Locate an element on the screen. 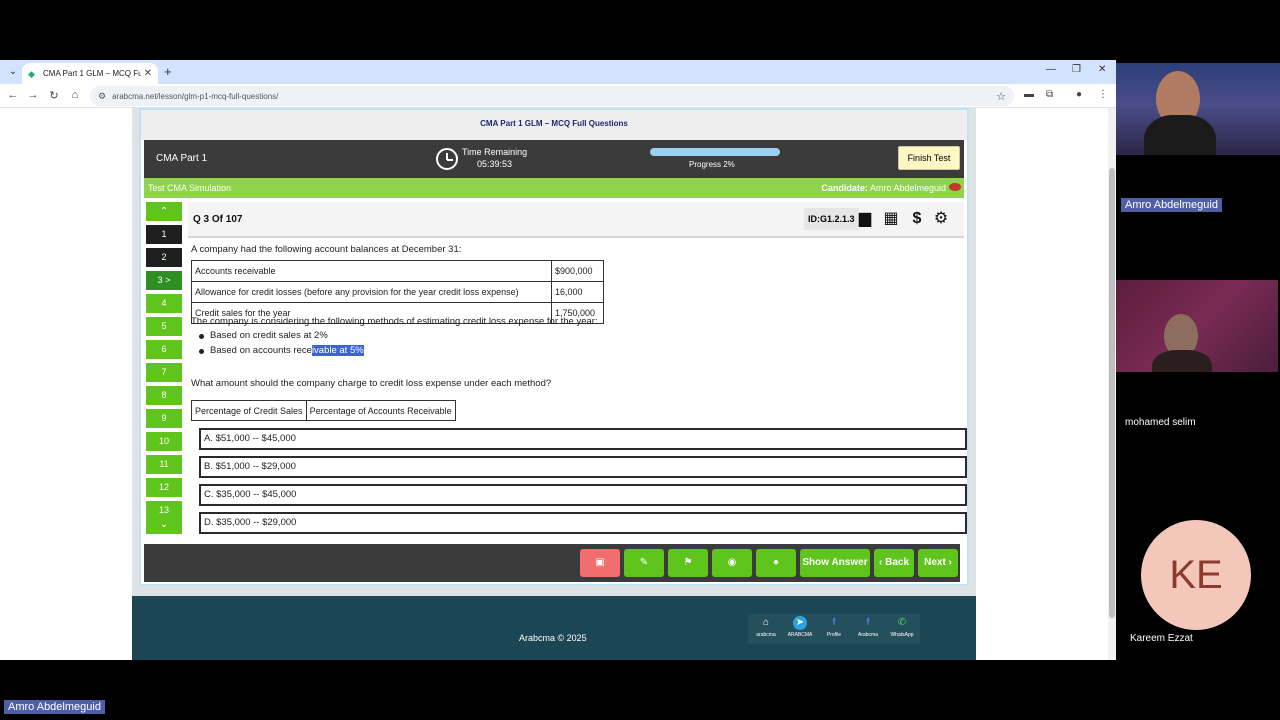 This screenshot has height=720, width=1280. tab-title: CMA Part 1 GLM – MCQ Full Qu is located at coordinates (92, 73).